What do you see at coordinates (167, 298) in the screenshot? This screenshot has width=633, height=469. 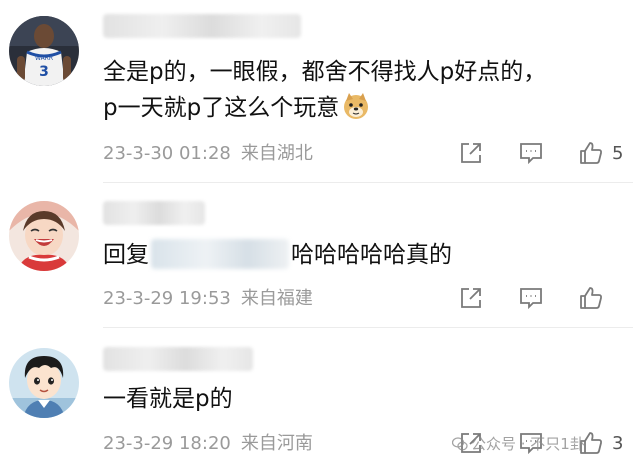 I see `comment-date: 23-3-29 19:53` at bounding box center [167, 298].